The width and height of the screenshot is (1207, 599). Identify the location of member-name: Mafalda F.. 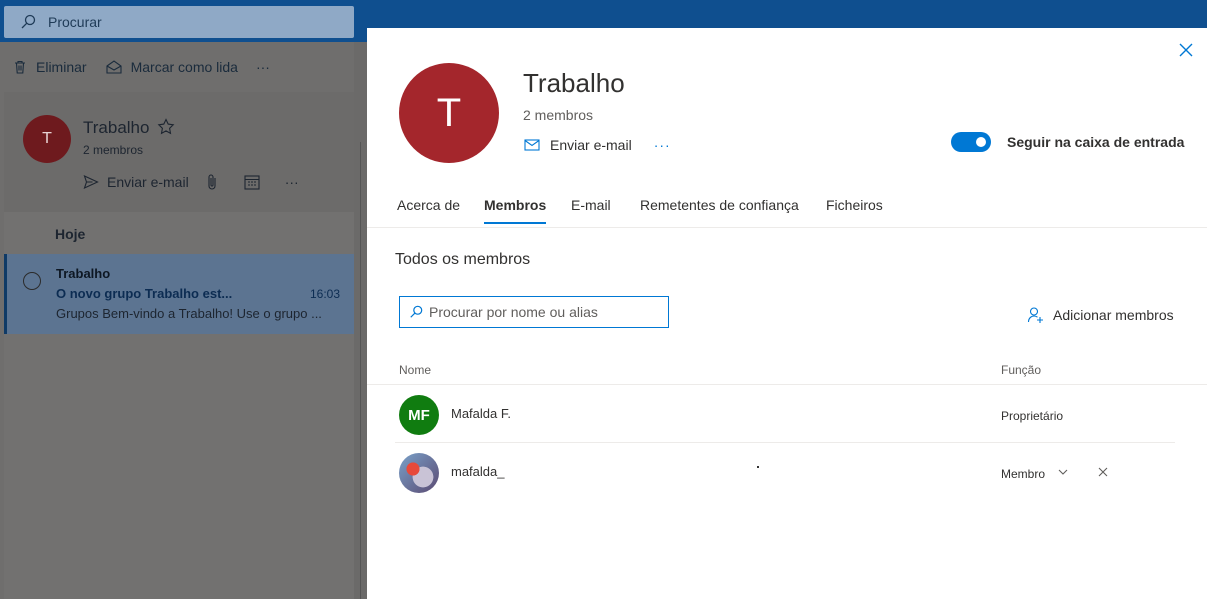
(481, 413).